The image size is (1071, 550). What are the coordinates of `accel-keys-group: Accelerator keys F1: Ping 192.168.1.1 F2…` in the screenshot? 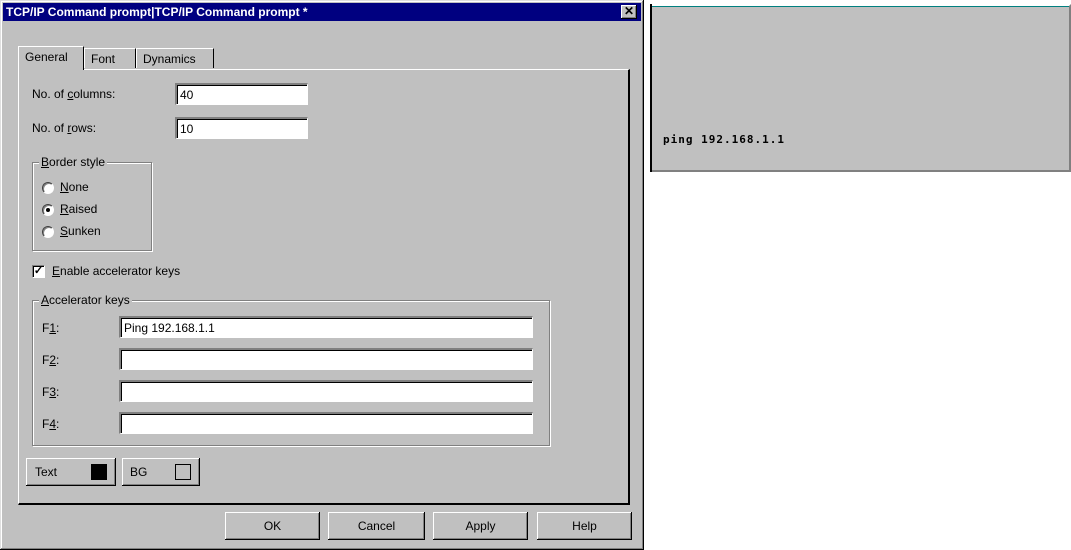 It's located at (291, 369).